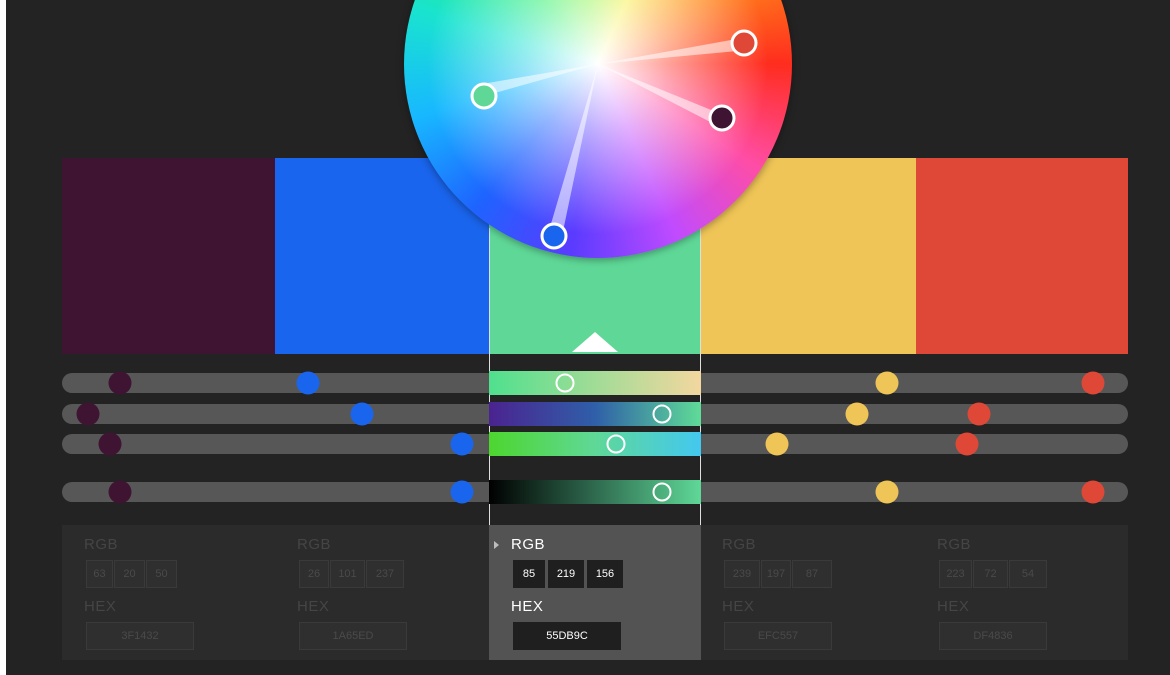 The height and width of the screenshot is (675, 1170). Describe the element at coordinates (140, 636) in the screenshot. I see `hex-field-1: 3F1432` at that location.